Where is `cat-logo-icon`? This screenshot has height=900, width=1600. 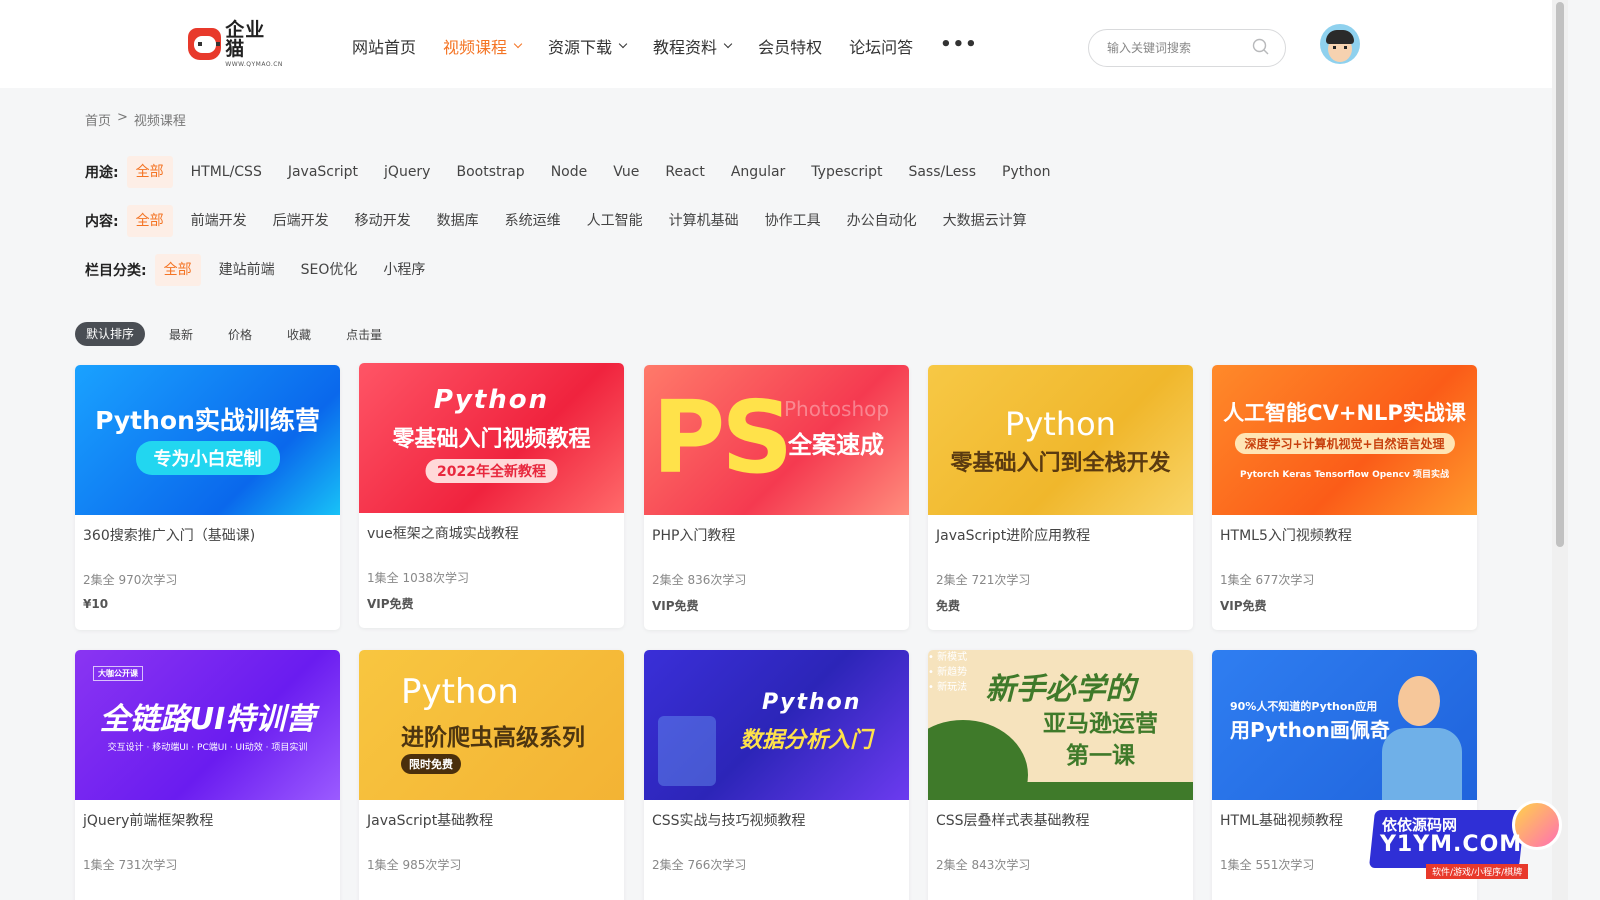 cat-logo-icon is located at coordinates (205, 44).